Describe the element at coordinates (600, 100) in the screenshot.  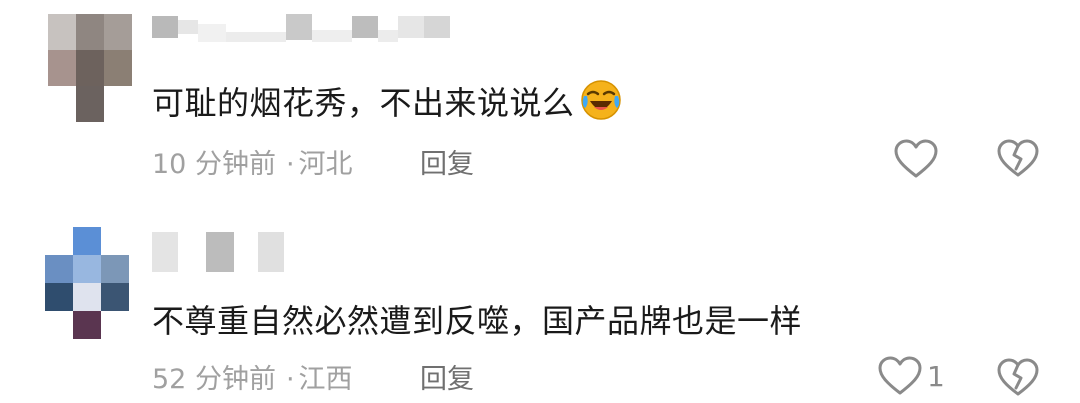
I see `laughing-crying-emoji-icon` at that location.